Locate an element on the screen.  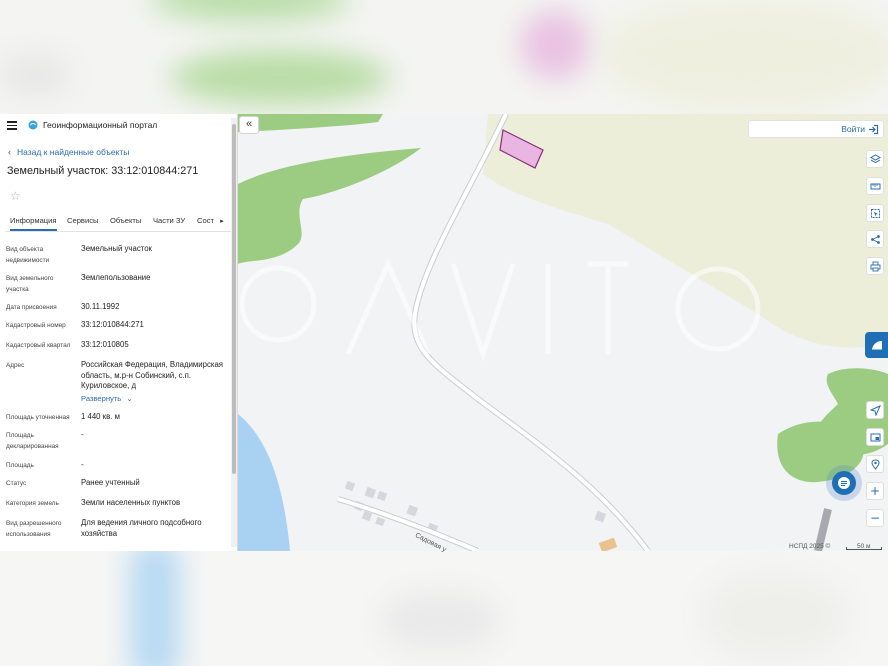
ruler-icon is located at coordinates (875, 186).